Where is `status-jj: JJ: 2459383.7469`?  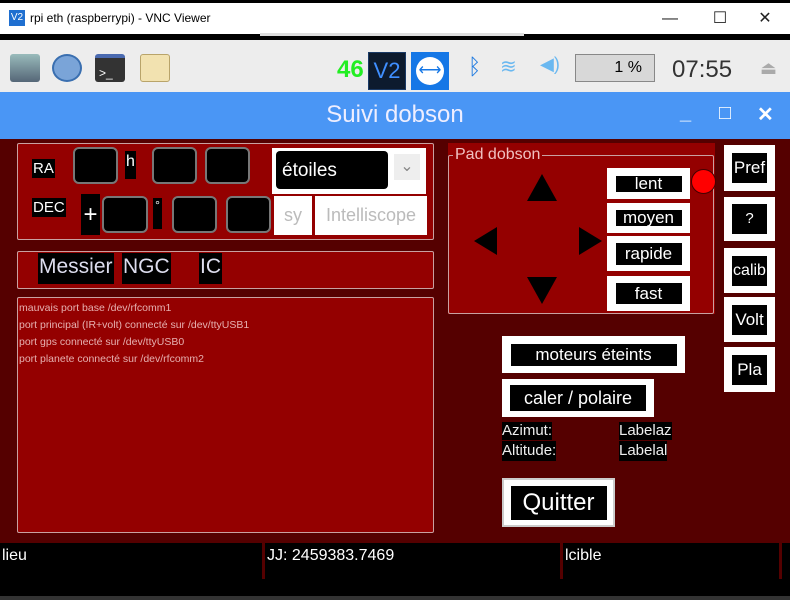
status-jj: JJ: 2459383.7469 is located at coordinates (414, 561).